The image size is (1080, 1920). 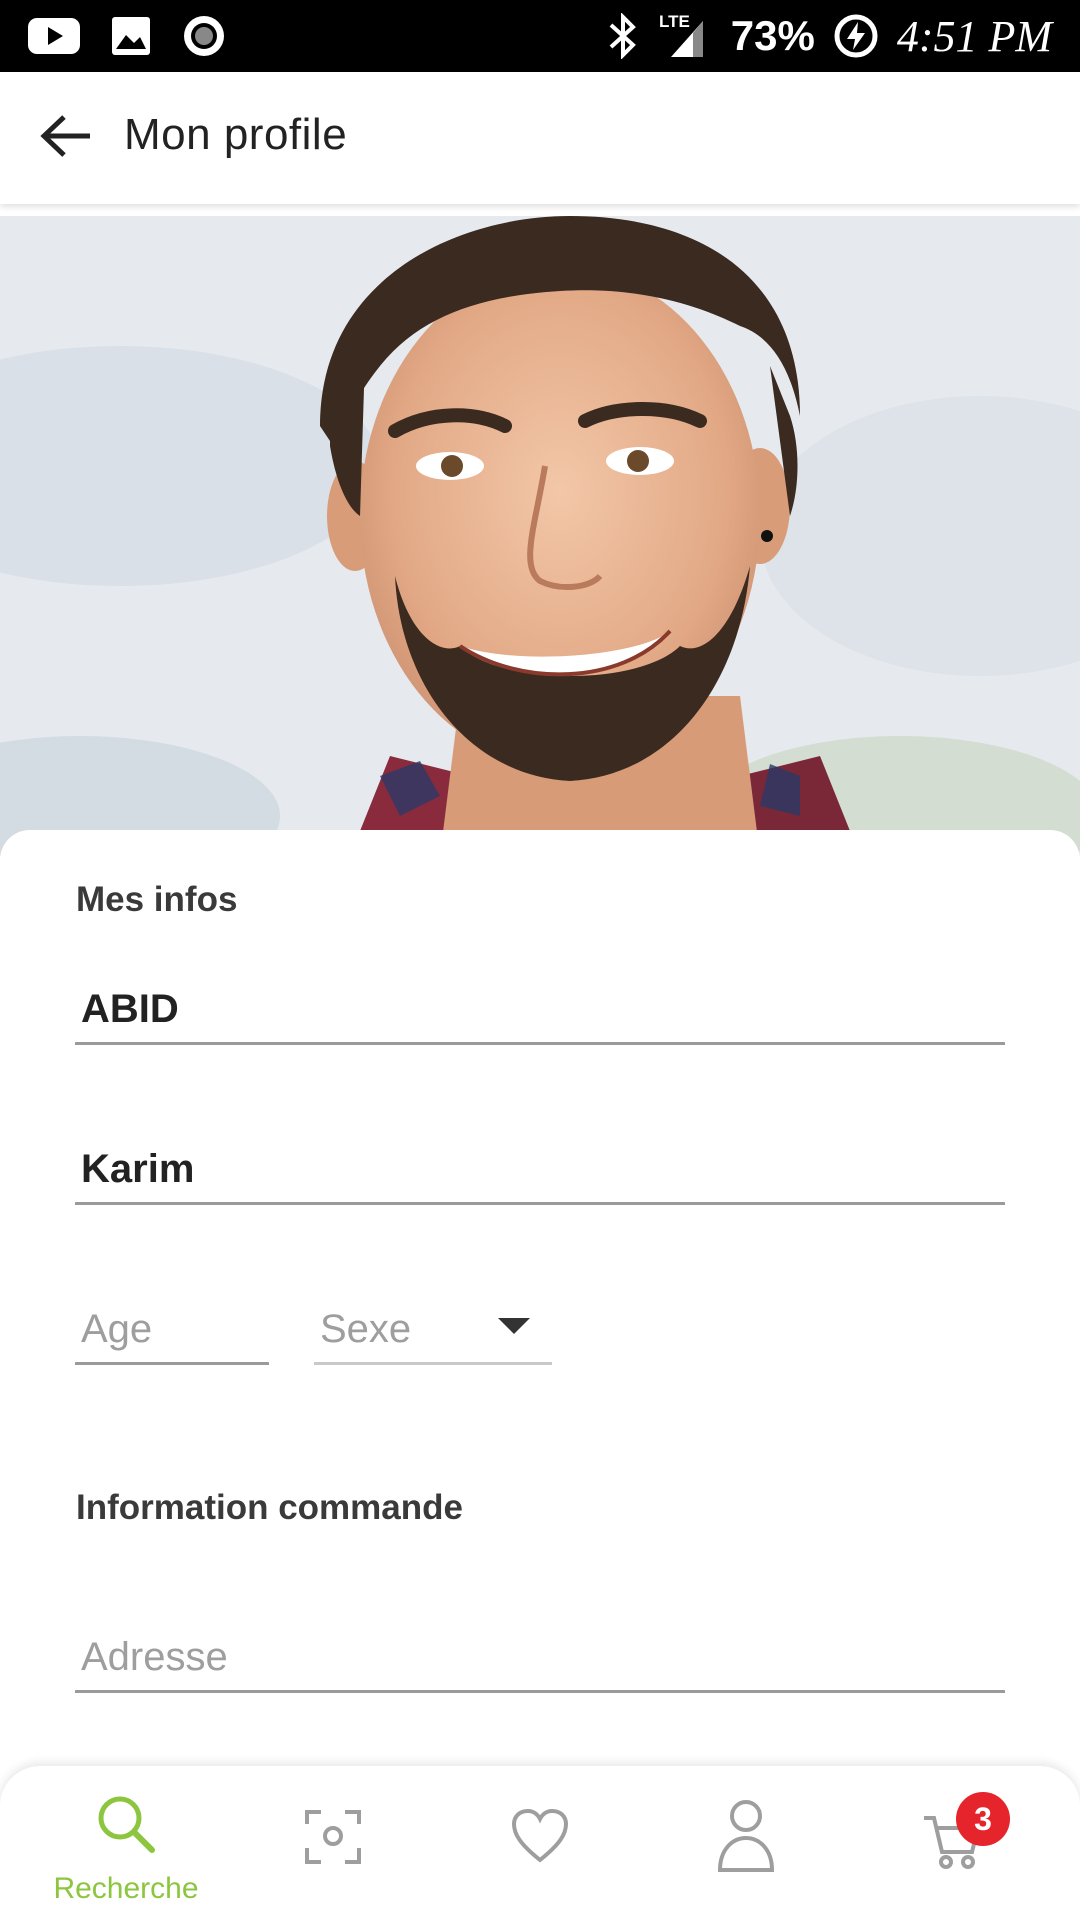 What do you see at coordinates (117, 1329) in the screenshot?
I see `age-placeholder: Age` at bounding box center [117, 1329].